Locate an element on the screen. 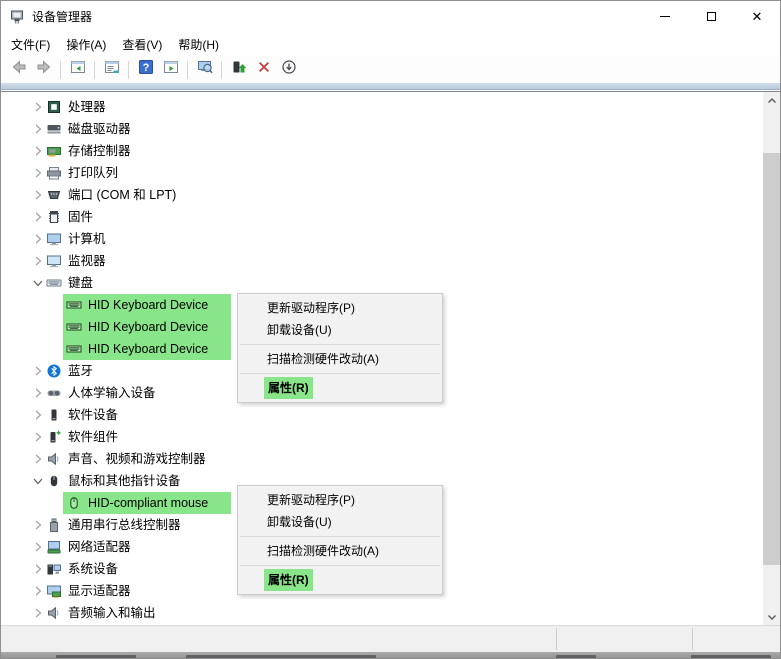 The width and height of the screenshot is (781, 659). tree-item-audio-inputs-outputs: 音频输入和输出 is located at coordinates (382, 613).